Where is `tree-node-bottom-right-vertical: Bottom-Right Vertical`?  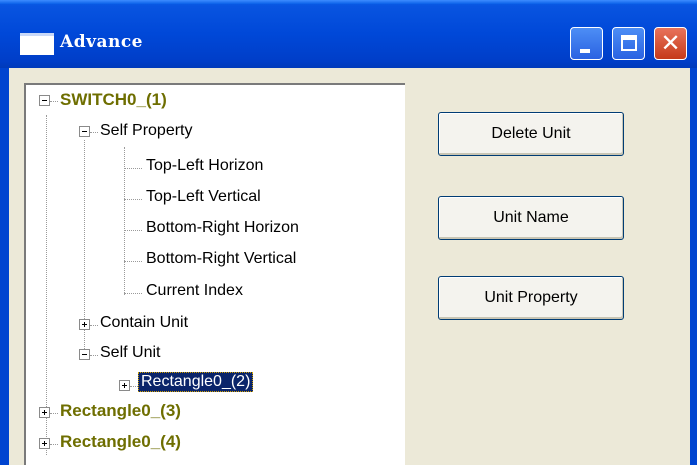
tree-node-bottom-right-vertical: Bottom-Right Vertical is located at coordinates (221, 259).